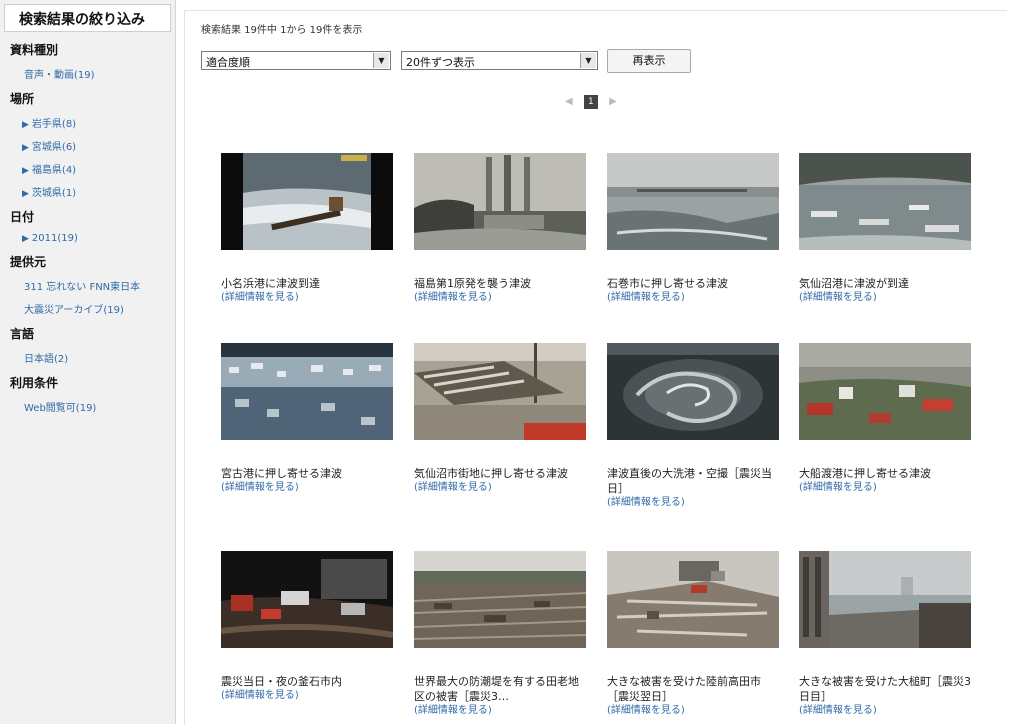 Image resolution: width=1013 pixels, height=725 pixels. I want to click on per-page-select: 20件ずつ表示 ▼, so click(499, 60).